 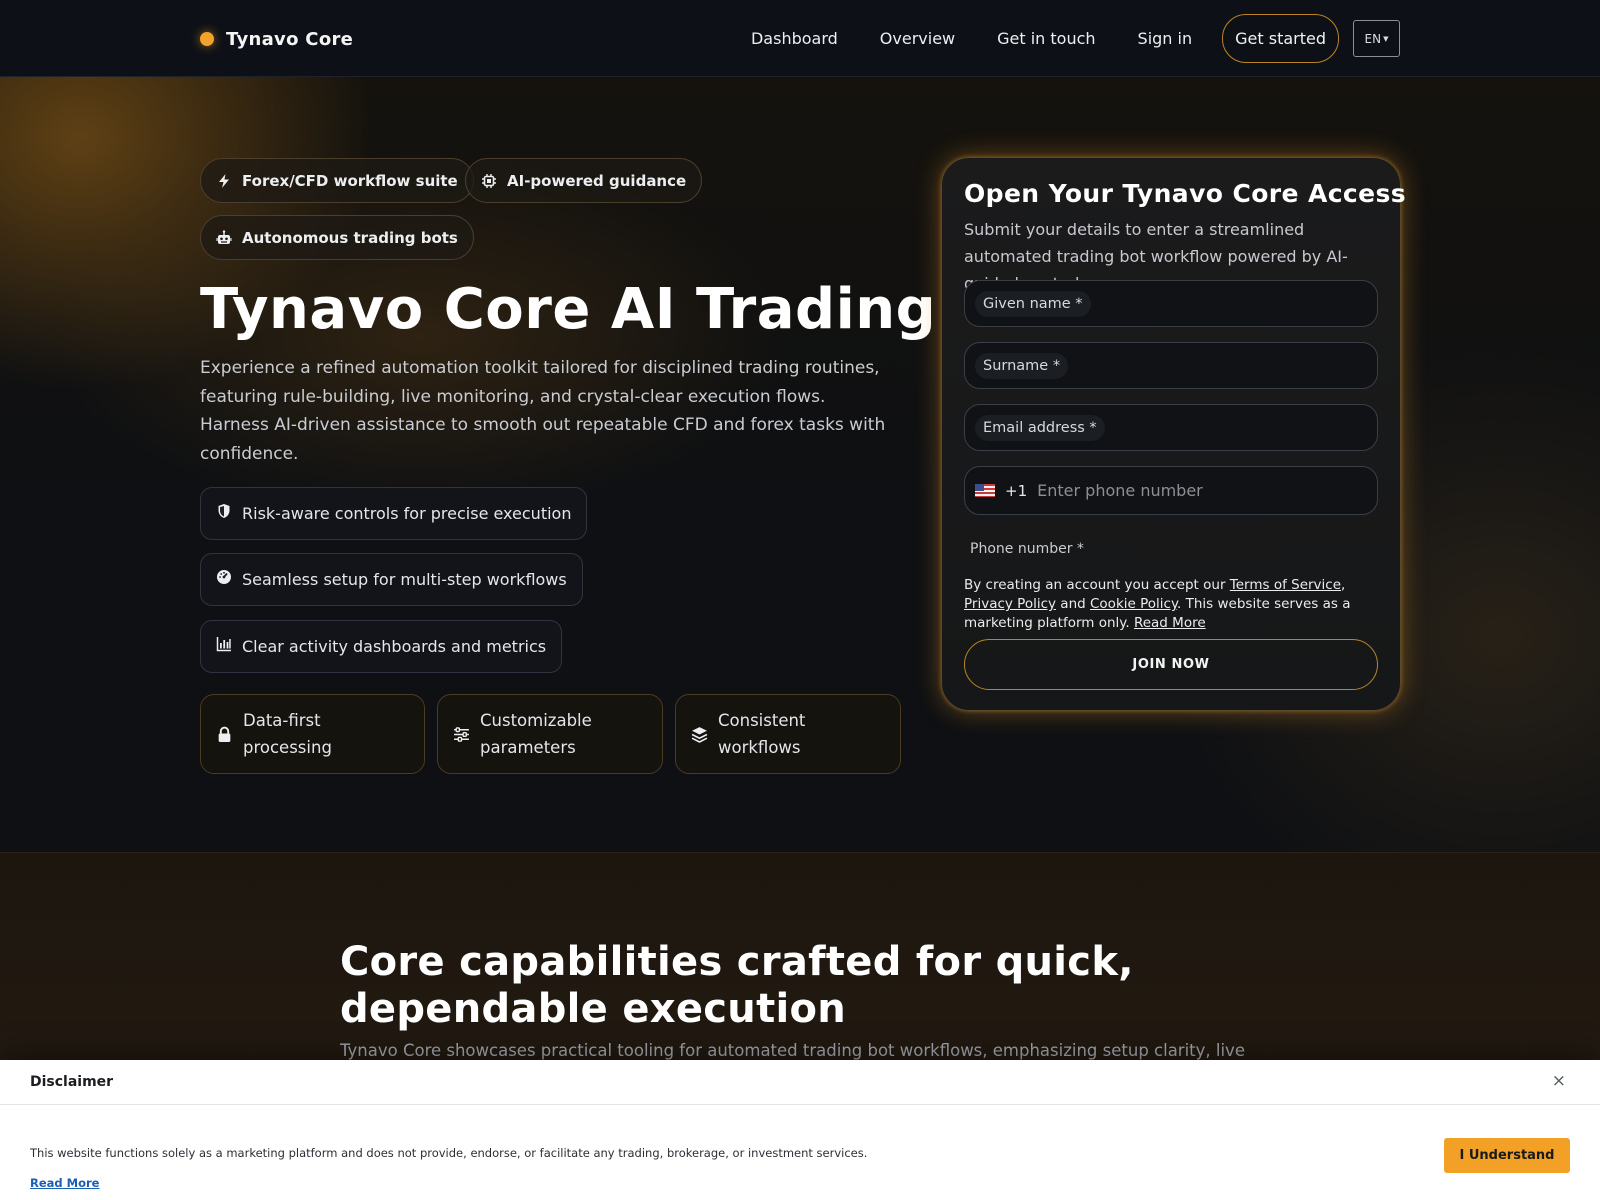 What do you see at coordinates (224, 734) in the screenshot?
I see `lock-icon` at bounding box center [224, 734].